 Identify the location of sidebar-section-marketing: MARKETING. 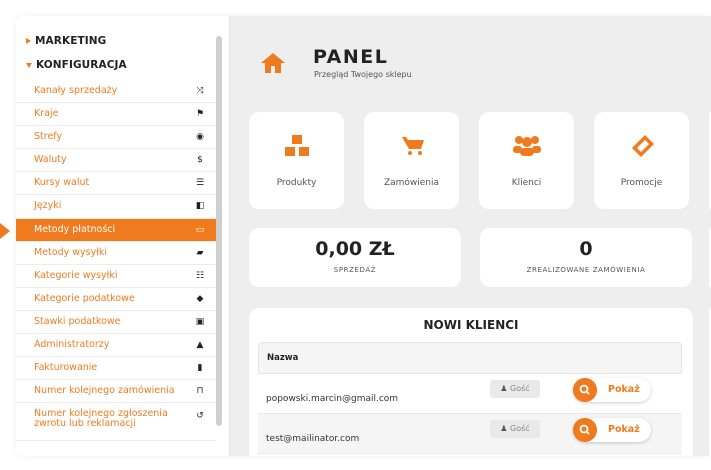
(66, 41).